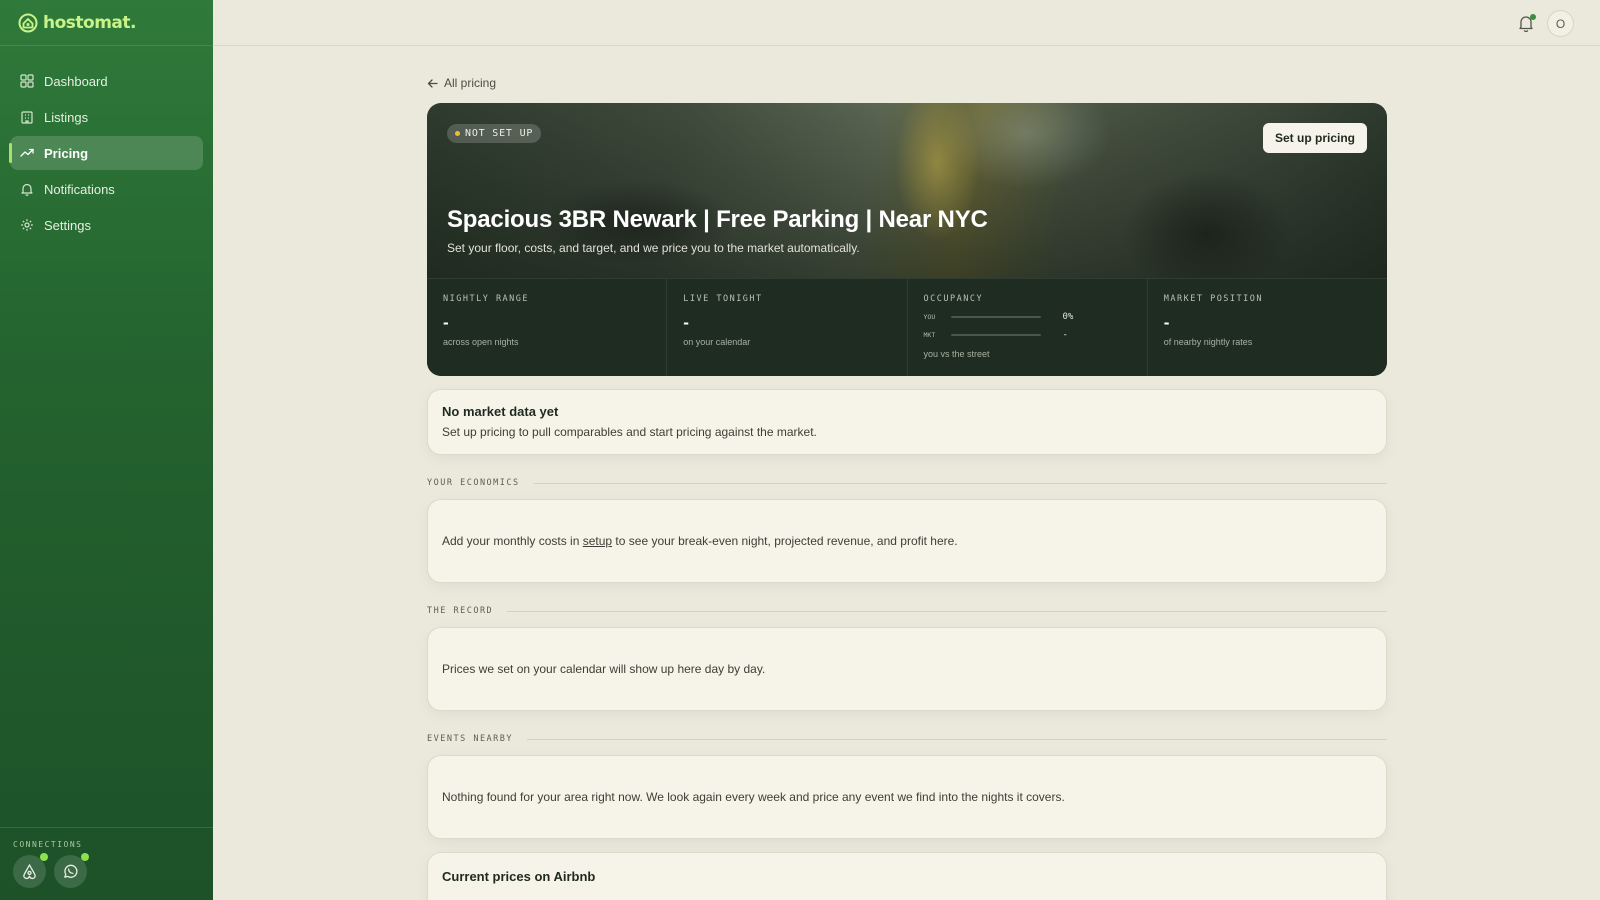 The height and width of the screenshot is (900, 1600). I want to click on airbnb-prices-title: Current prices on Airbnb, so click(519, 876).